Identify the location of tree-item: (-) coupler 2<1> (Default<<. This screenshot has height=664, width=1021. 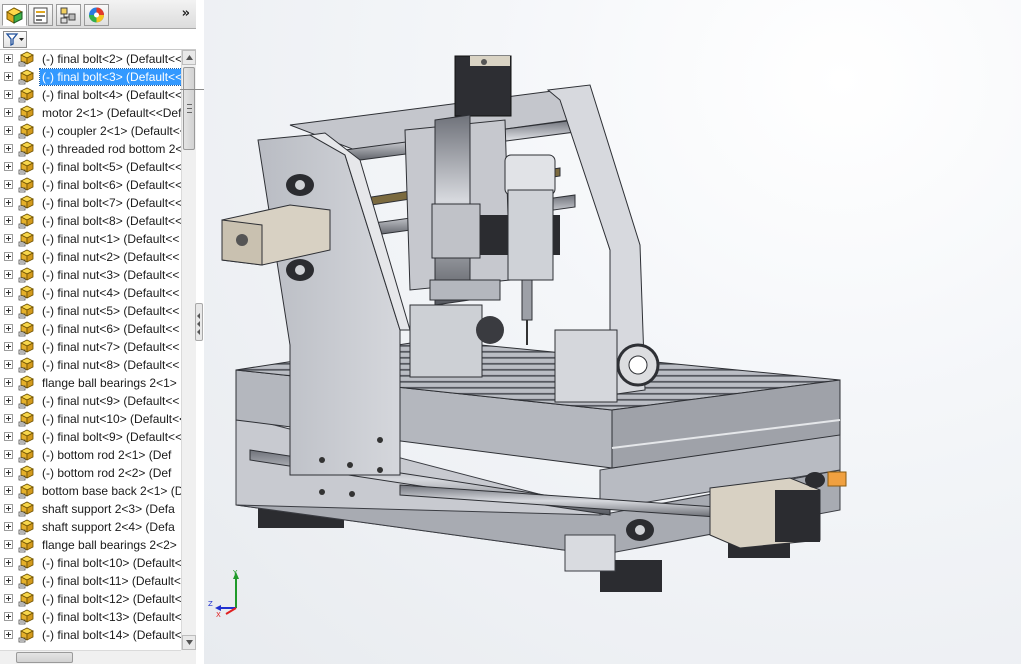
(90, 131).